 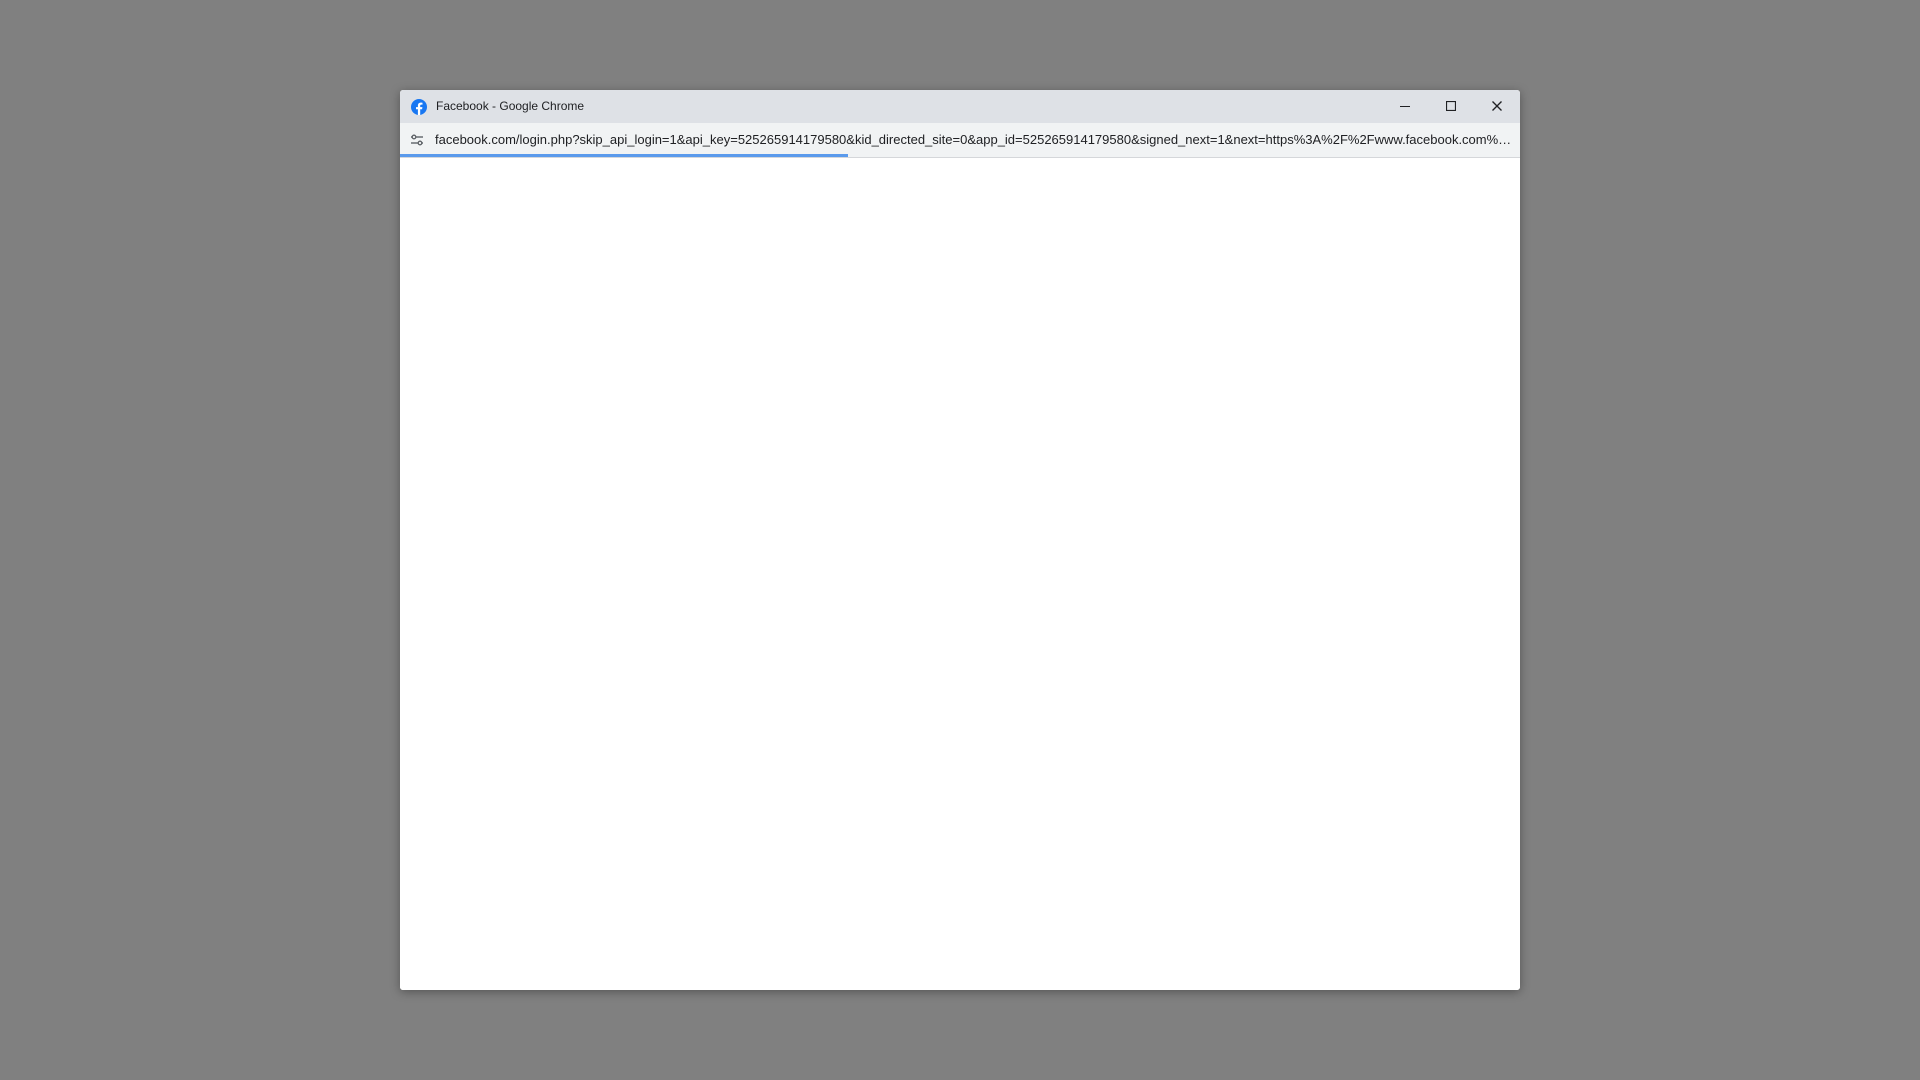 I want to click on maximize-button, so click(x=1451, y=106).